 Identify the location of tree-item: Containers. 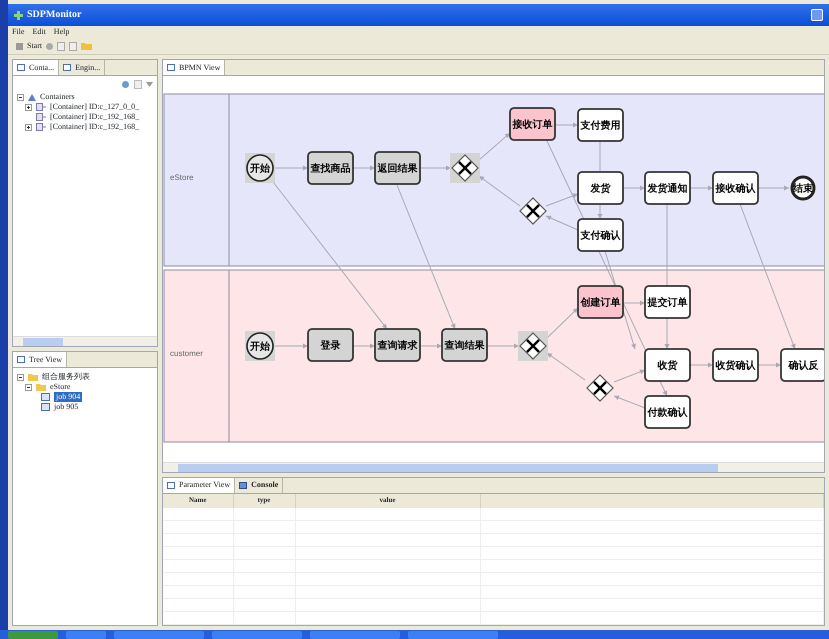
(57, 97).